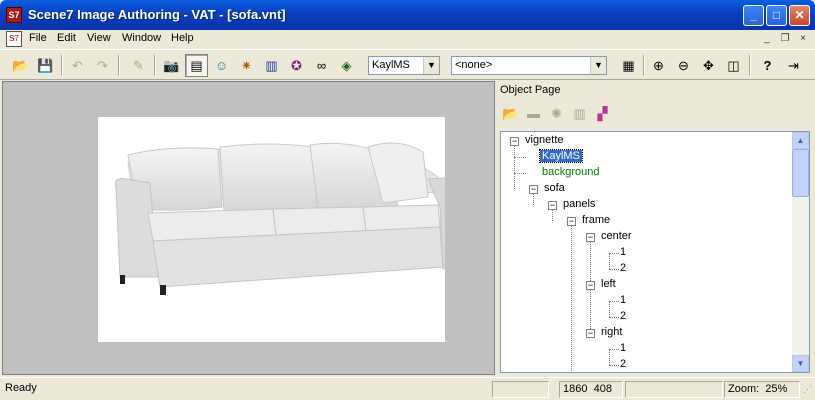 This screenshot has width=815, height=400. What do you see at coordinates (246, 65) in the screenshot?
I see `light-icon: ✷` at bounding box center [246, 65].